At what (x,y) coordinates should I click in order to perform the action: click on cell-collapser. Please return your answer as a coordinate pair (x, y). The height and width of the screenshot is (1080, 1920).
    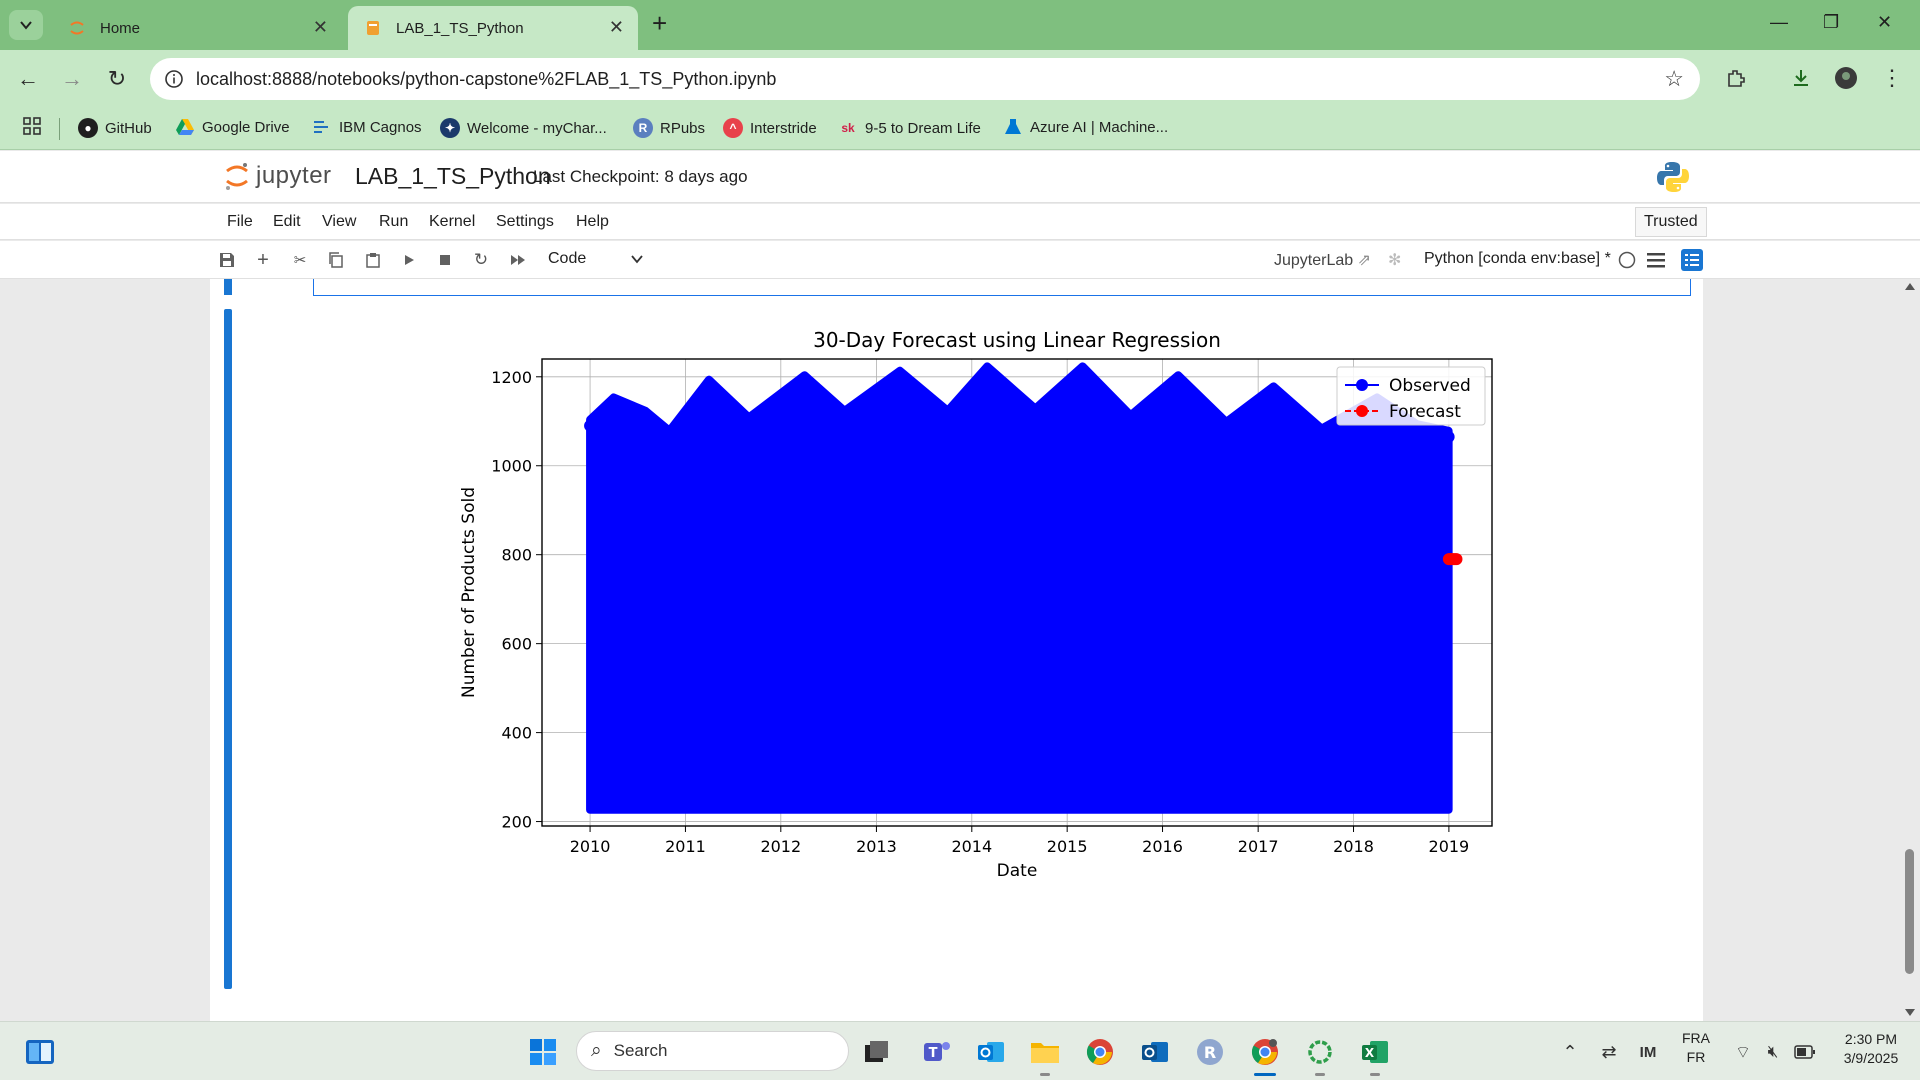
    Looking at the image, I should click on (228, 287).